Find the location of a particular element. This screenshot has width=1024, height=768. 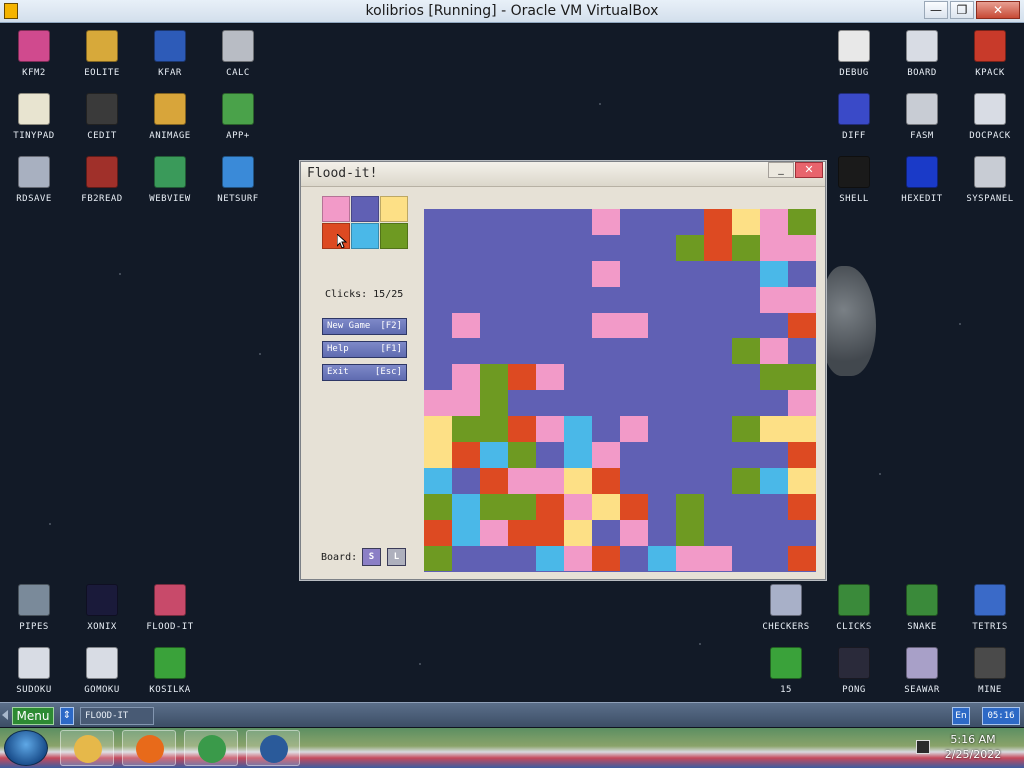

color-palette is located at coordinates (365, 223).